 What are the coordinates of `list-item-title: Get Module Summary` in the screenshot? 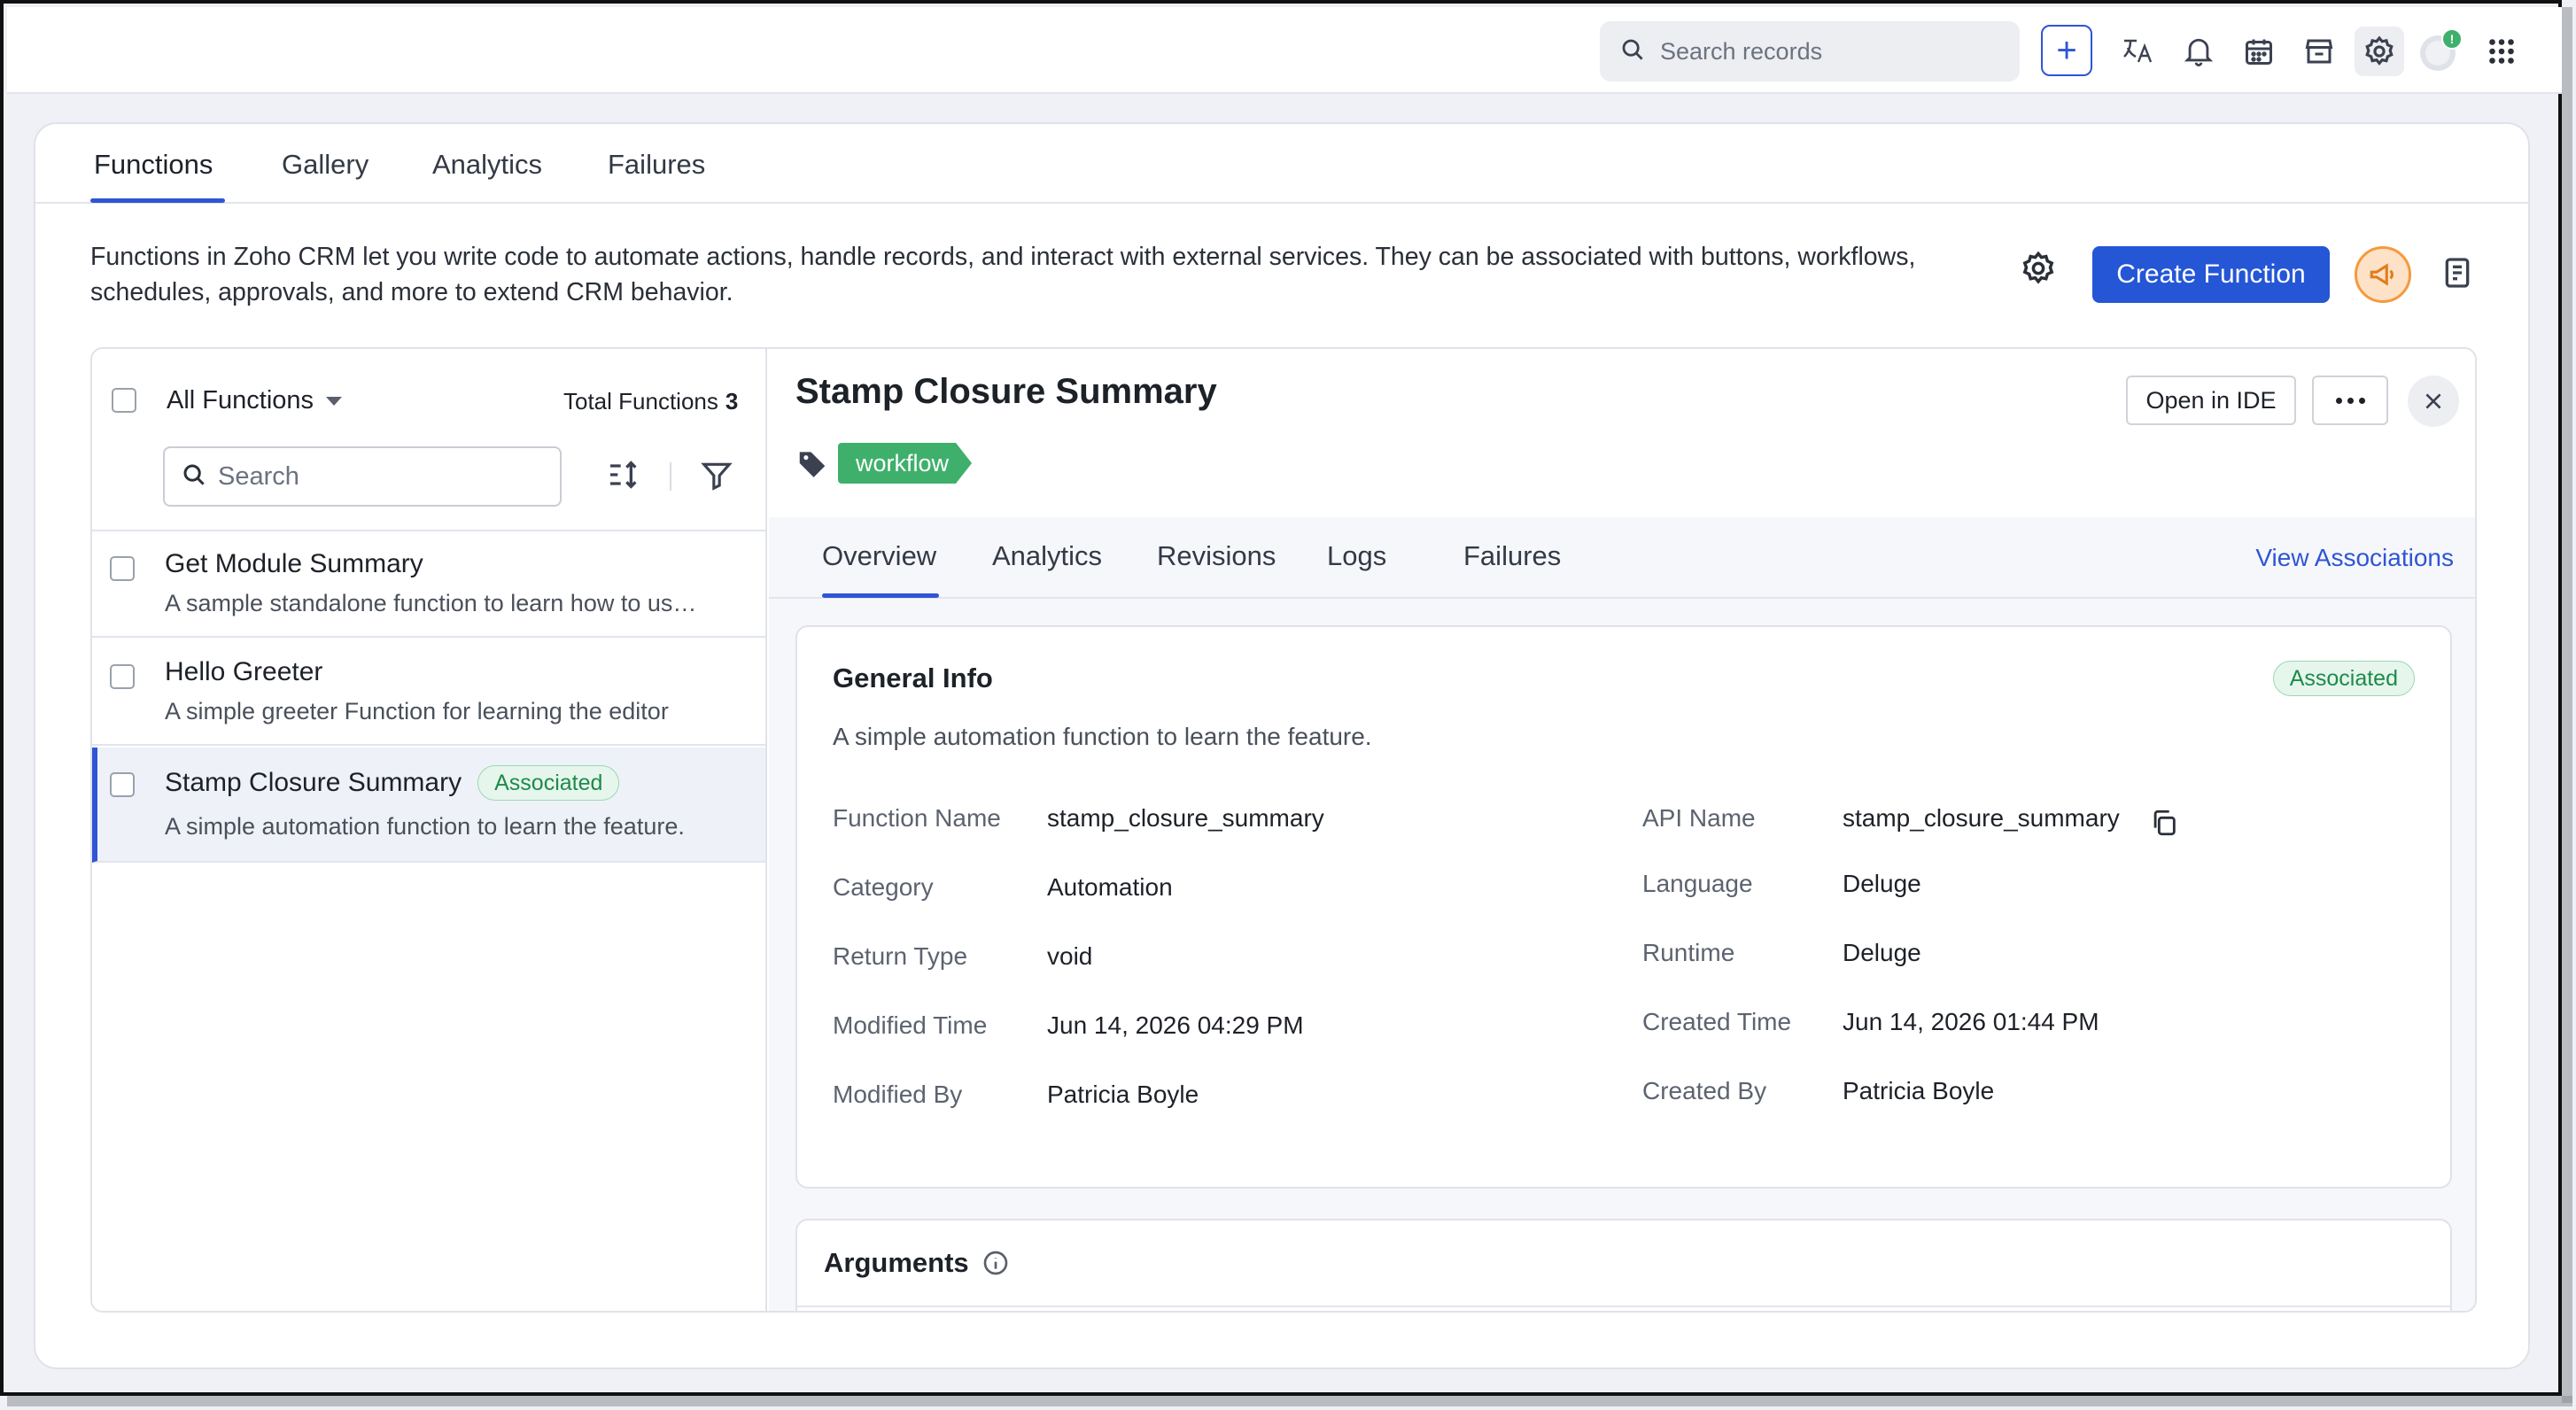 It's located at (294, 564).